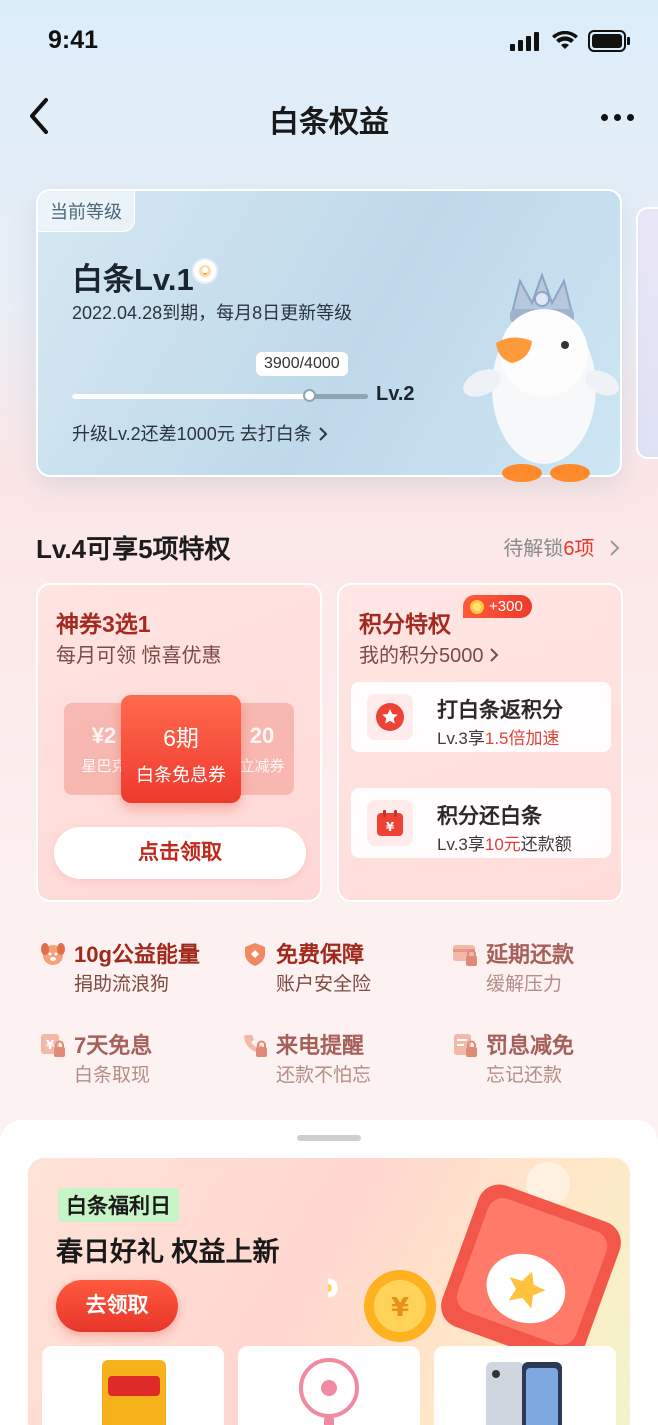  I want to click on benefit-item-points-repay: ¥ 积分还白条 Lv.3享10元还款额, so click(481, 823).